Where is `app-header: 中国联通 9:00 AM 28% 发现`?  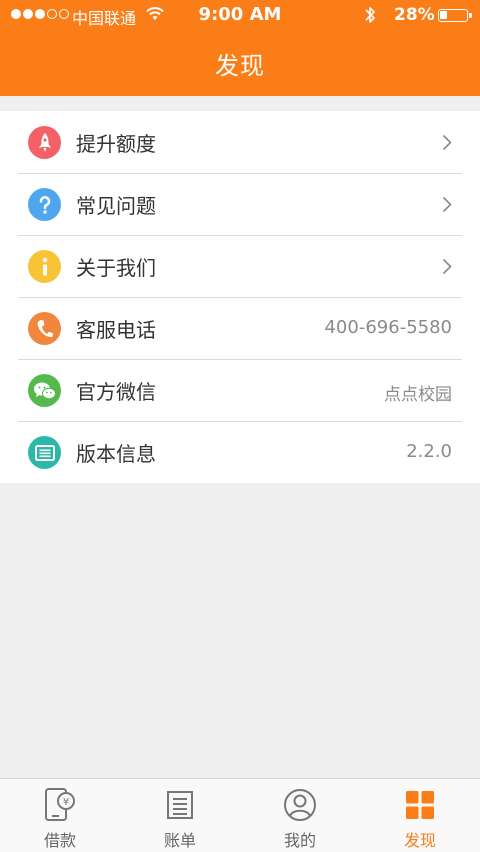
app-header: 中国联通 9:00 AM 28% 发现 is located at coordinates (240, 48).